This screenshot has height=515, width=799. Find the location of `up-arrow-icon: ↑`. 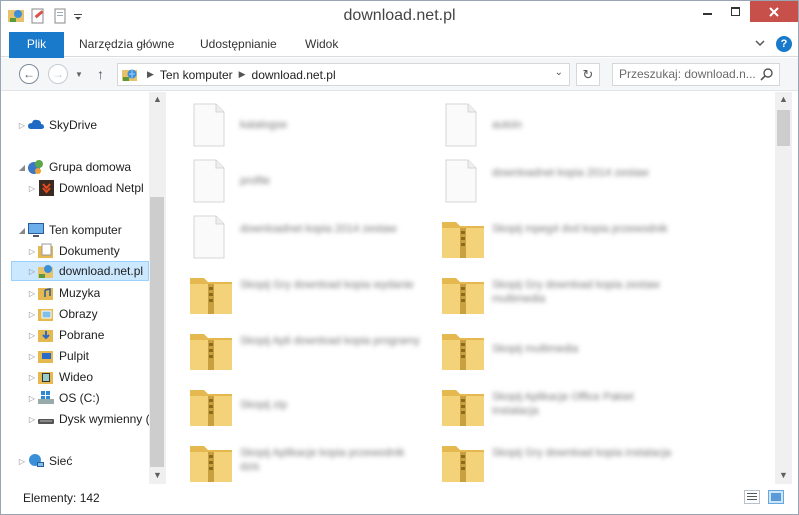

up-arrow-icon: ↑ is located at coordinates (100, 74).